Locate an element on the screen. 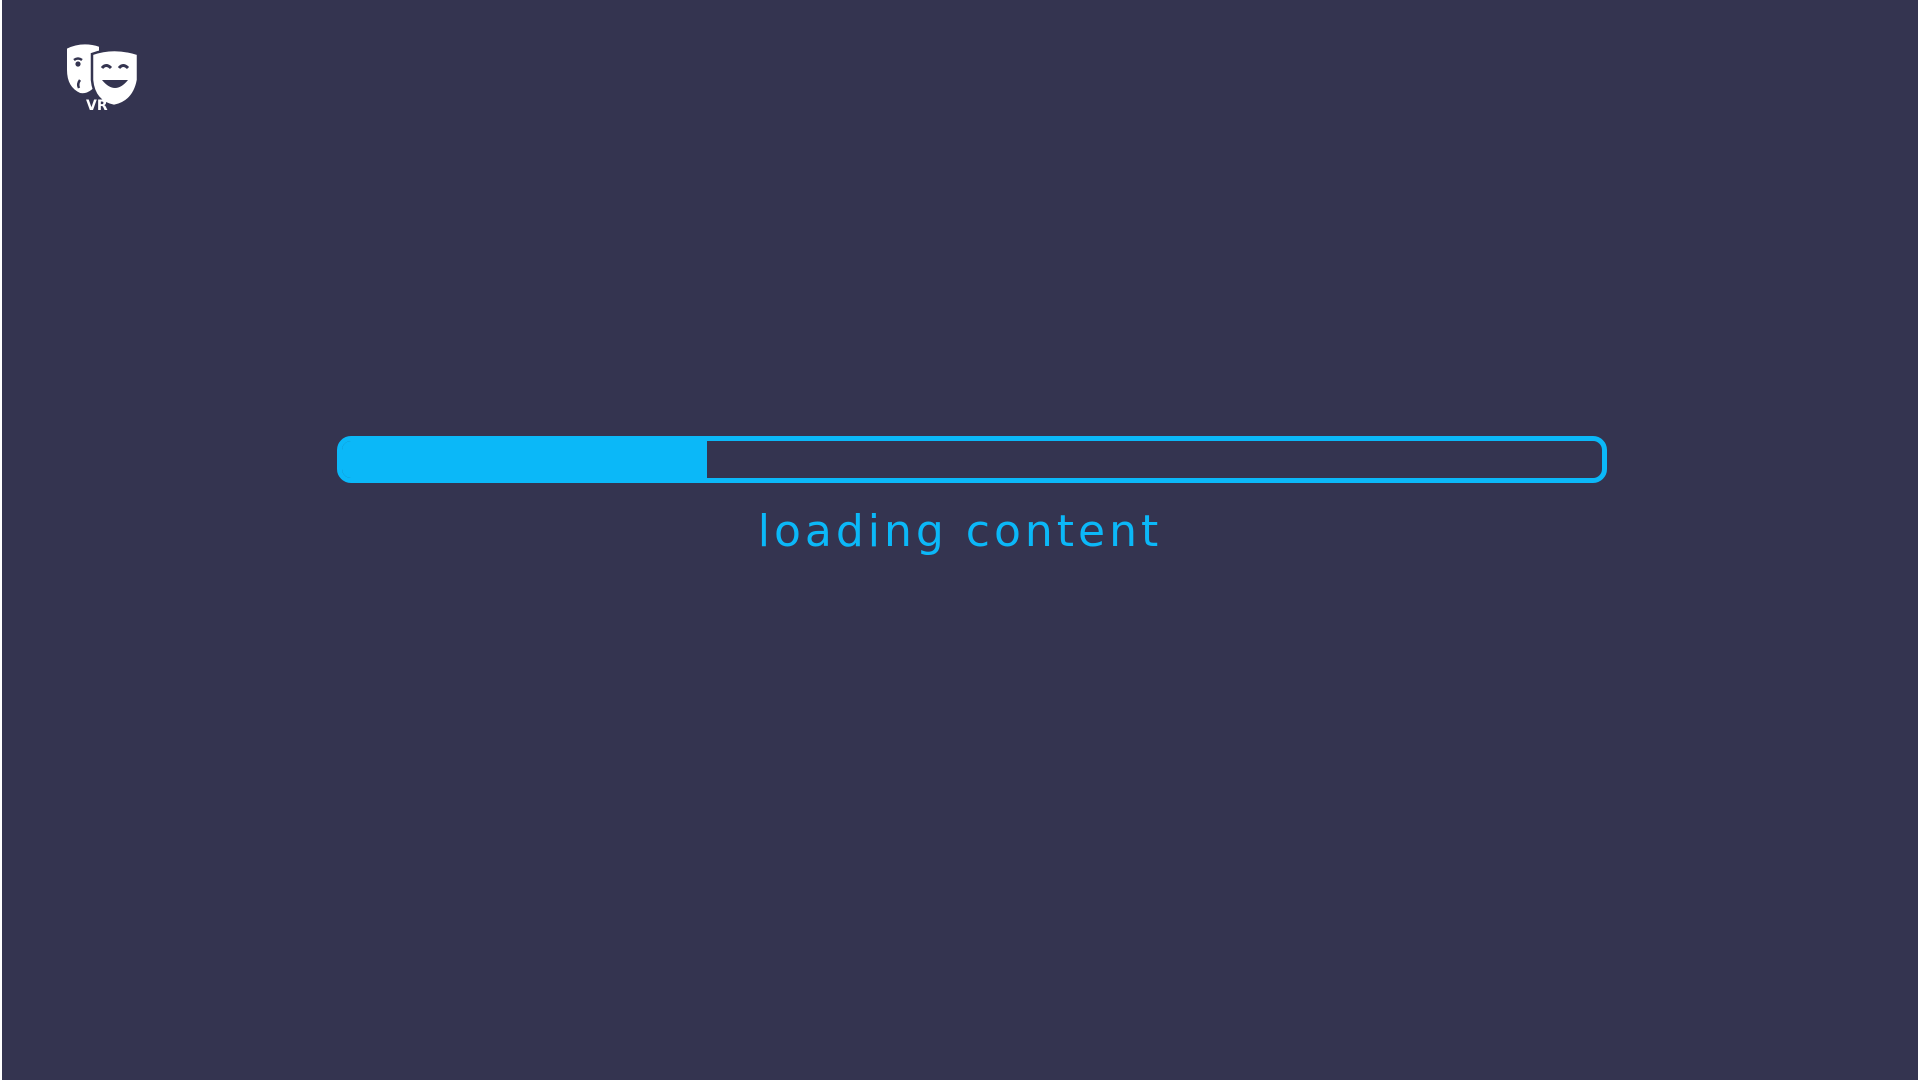 This screenshot has height=1080, width=1920. progress-bar-fill is located at coordinates (525, 459).